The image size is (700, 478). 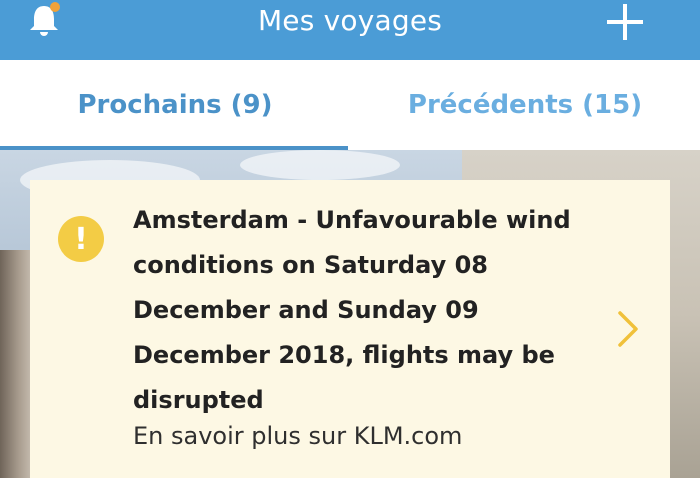 What do you see at coordinates (175, 104) in the screenshot?
I see `tab-upcoming: Prochains (9)` at bounding box center [175, 104].